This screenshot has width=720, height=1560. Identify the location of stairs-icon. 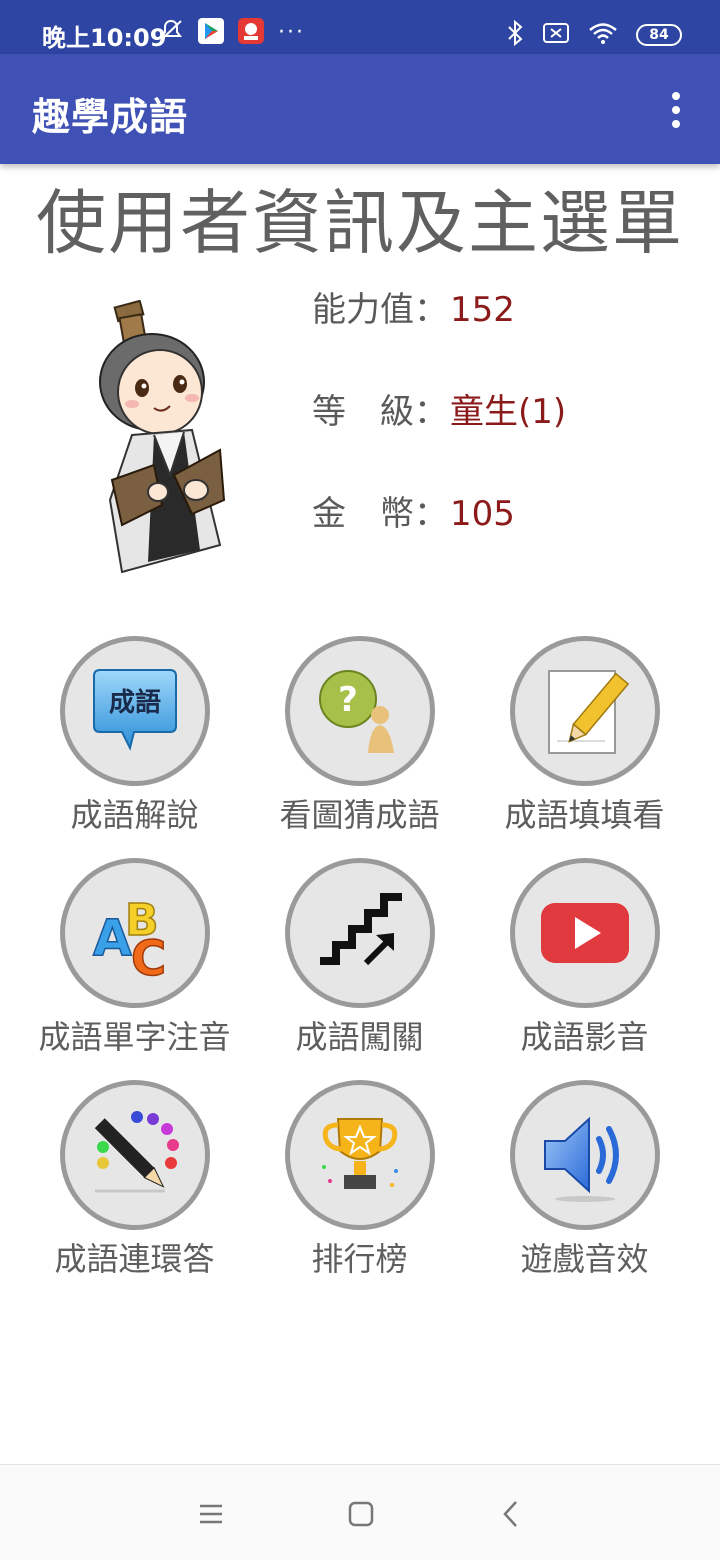
(359, 933).